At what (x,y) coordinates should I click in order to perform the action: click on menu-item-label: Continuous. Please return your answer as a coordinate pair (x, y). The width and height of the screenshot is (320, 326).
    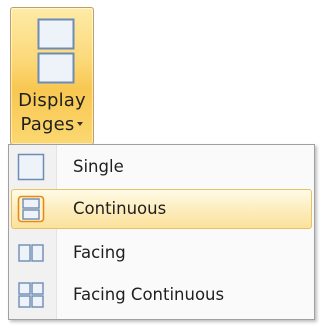
    Looking at the image, I should click on (120, 208).